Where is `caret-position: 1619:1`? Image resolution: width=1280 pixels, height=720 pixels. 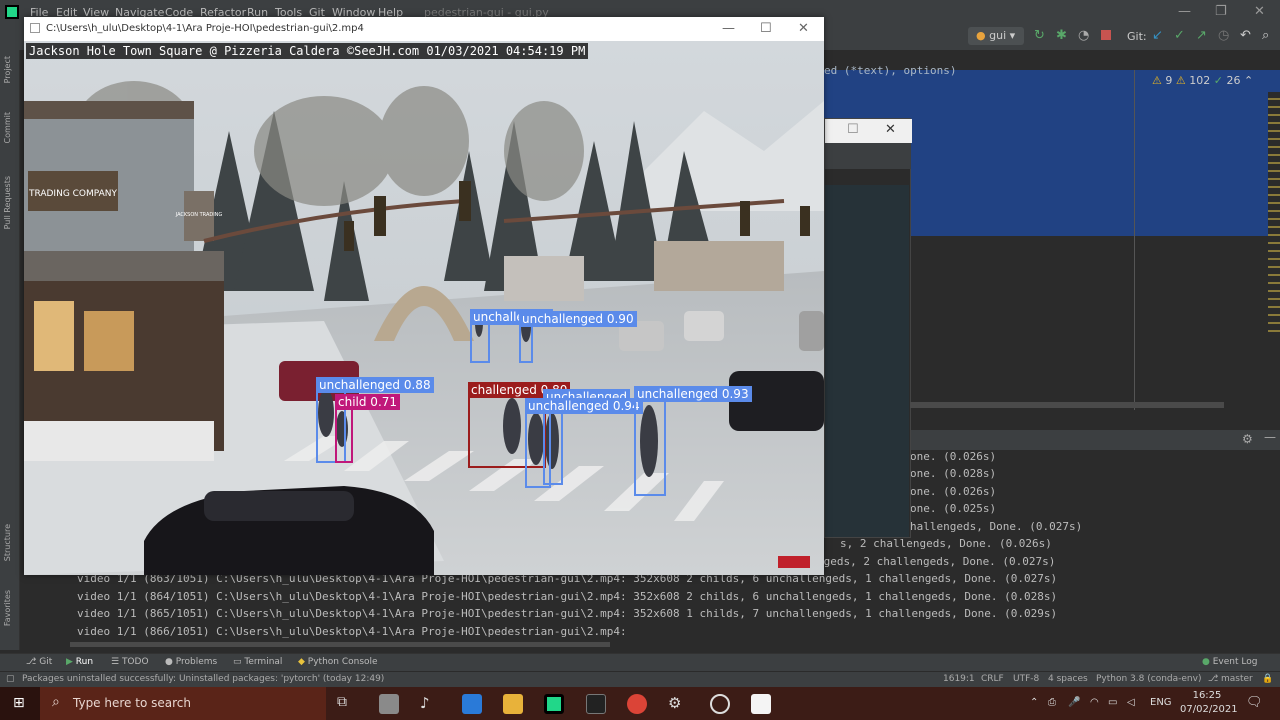 caret-position: 1619:1 is located at coordinates (959, 679).